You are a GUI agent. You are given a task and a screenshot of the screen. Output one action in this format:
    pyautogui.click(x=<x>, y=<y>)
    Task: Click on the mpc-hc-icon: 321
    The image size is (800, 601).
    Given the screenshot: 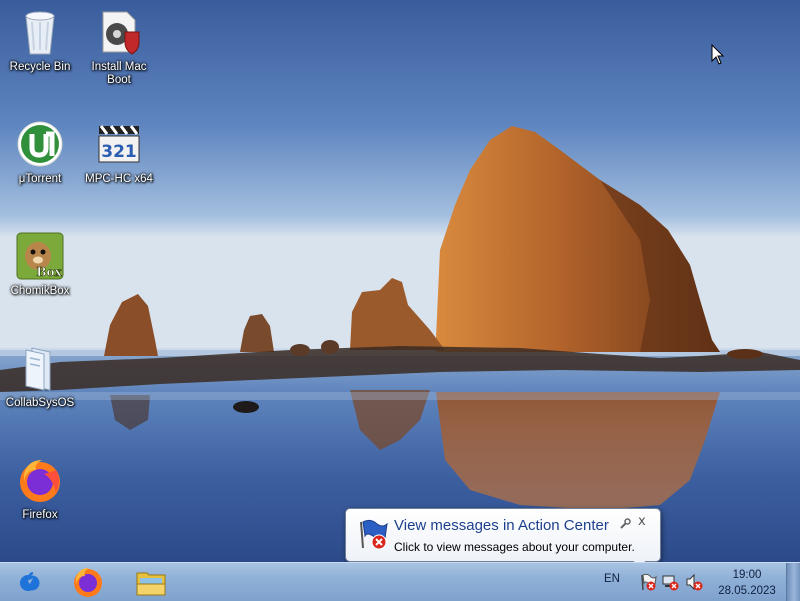 What is the action you would take?
    pyautogui.click(x=119, y=144)
    